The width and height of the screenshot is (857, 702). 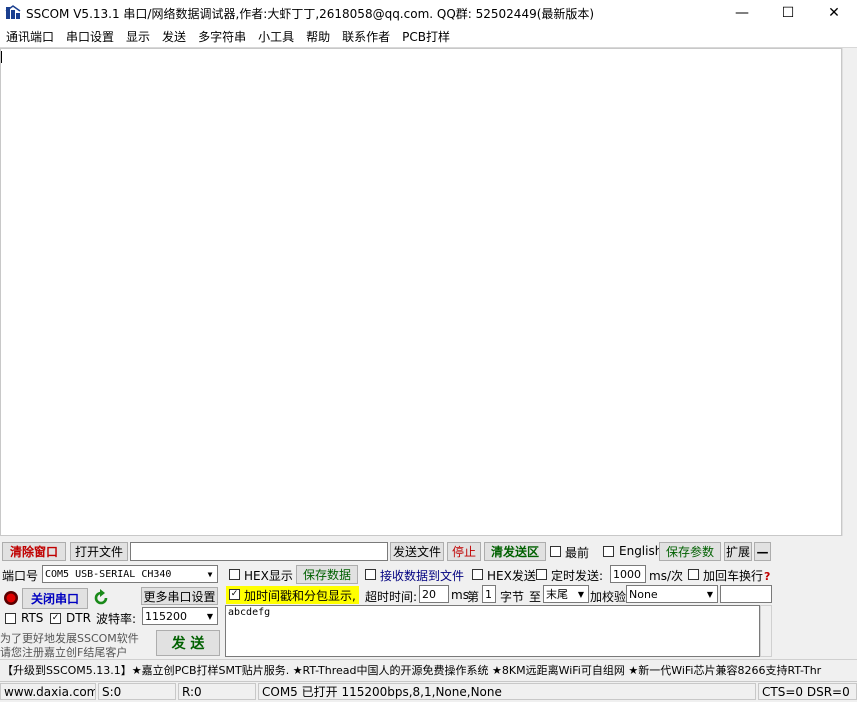 What do you see at coordinates (849, 292) in the screenshot?
I see `receive-scrollbar` at bounding box center [849, 292].